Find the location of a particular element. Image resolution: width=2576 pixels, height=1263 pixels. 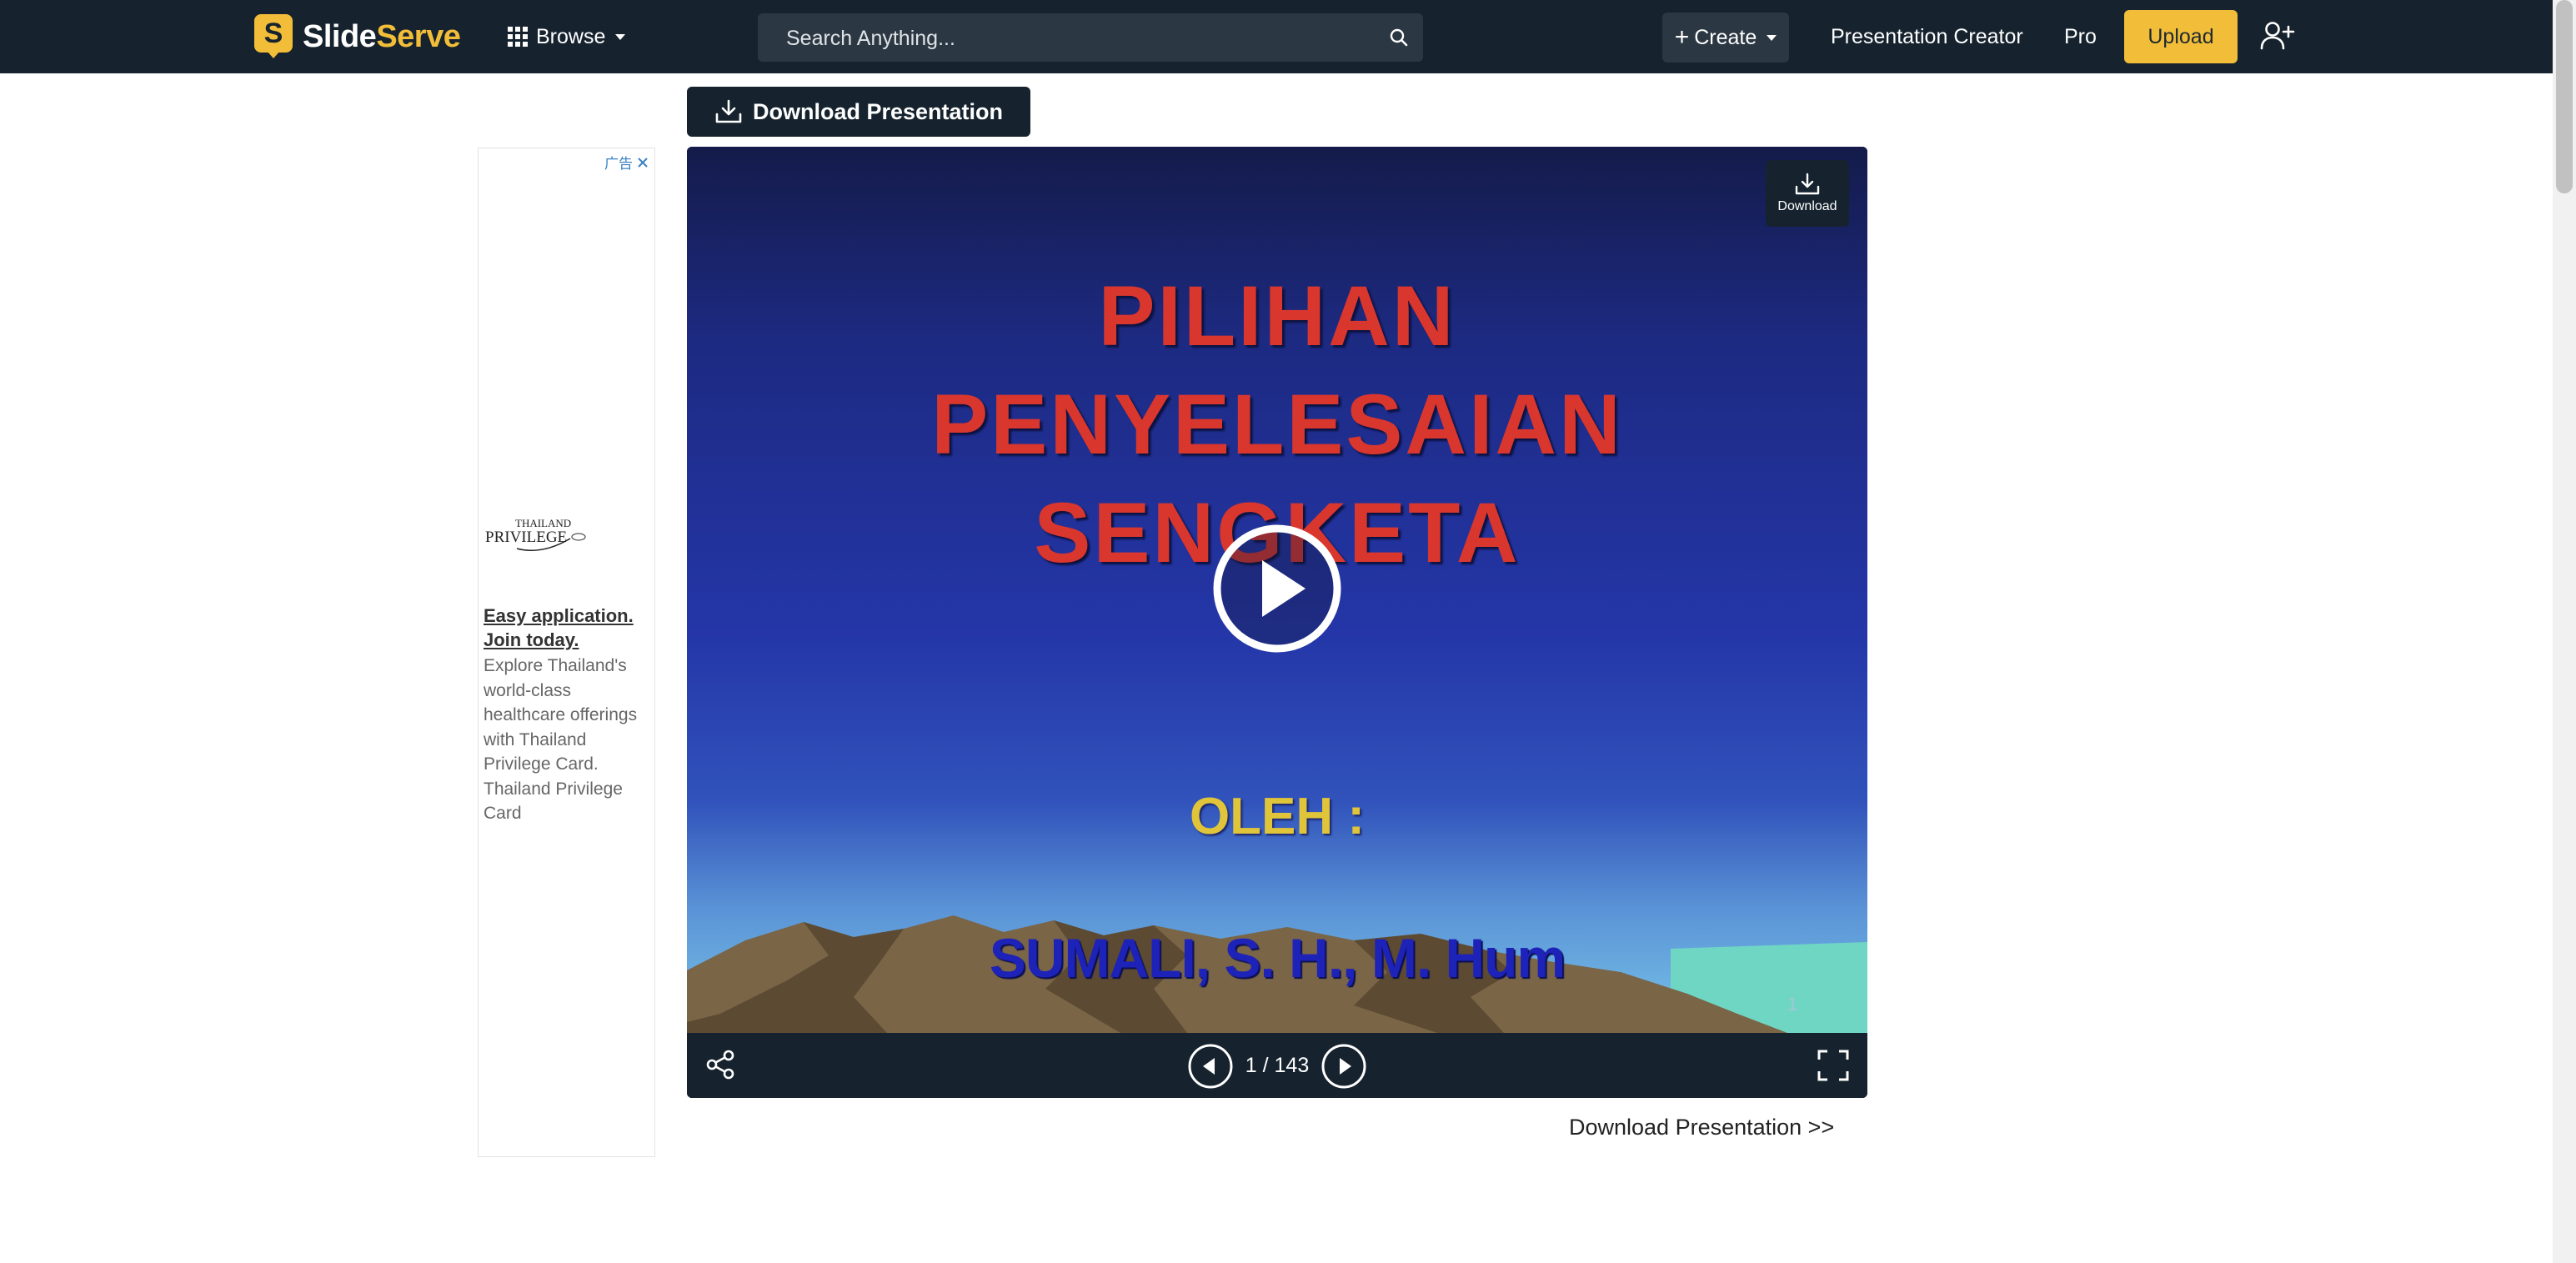

upload-button: Upload is located at coordinates (2181, 36).